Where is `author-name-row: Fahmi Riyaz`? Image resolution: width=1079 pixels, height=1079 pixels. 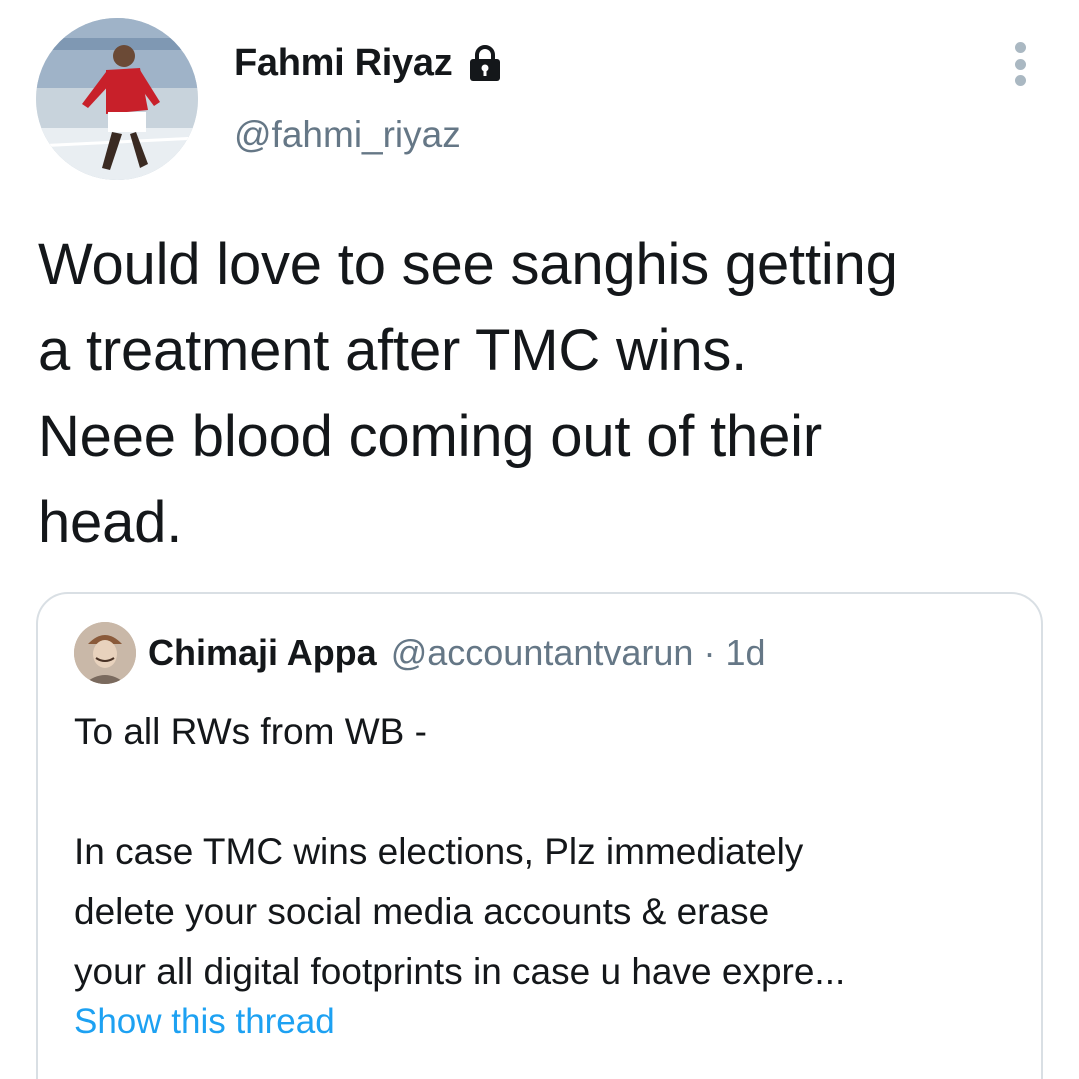
author-name-row: Fahmi Riyaz is located at coordinates (369, 63).